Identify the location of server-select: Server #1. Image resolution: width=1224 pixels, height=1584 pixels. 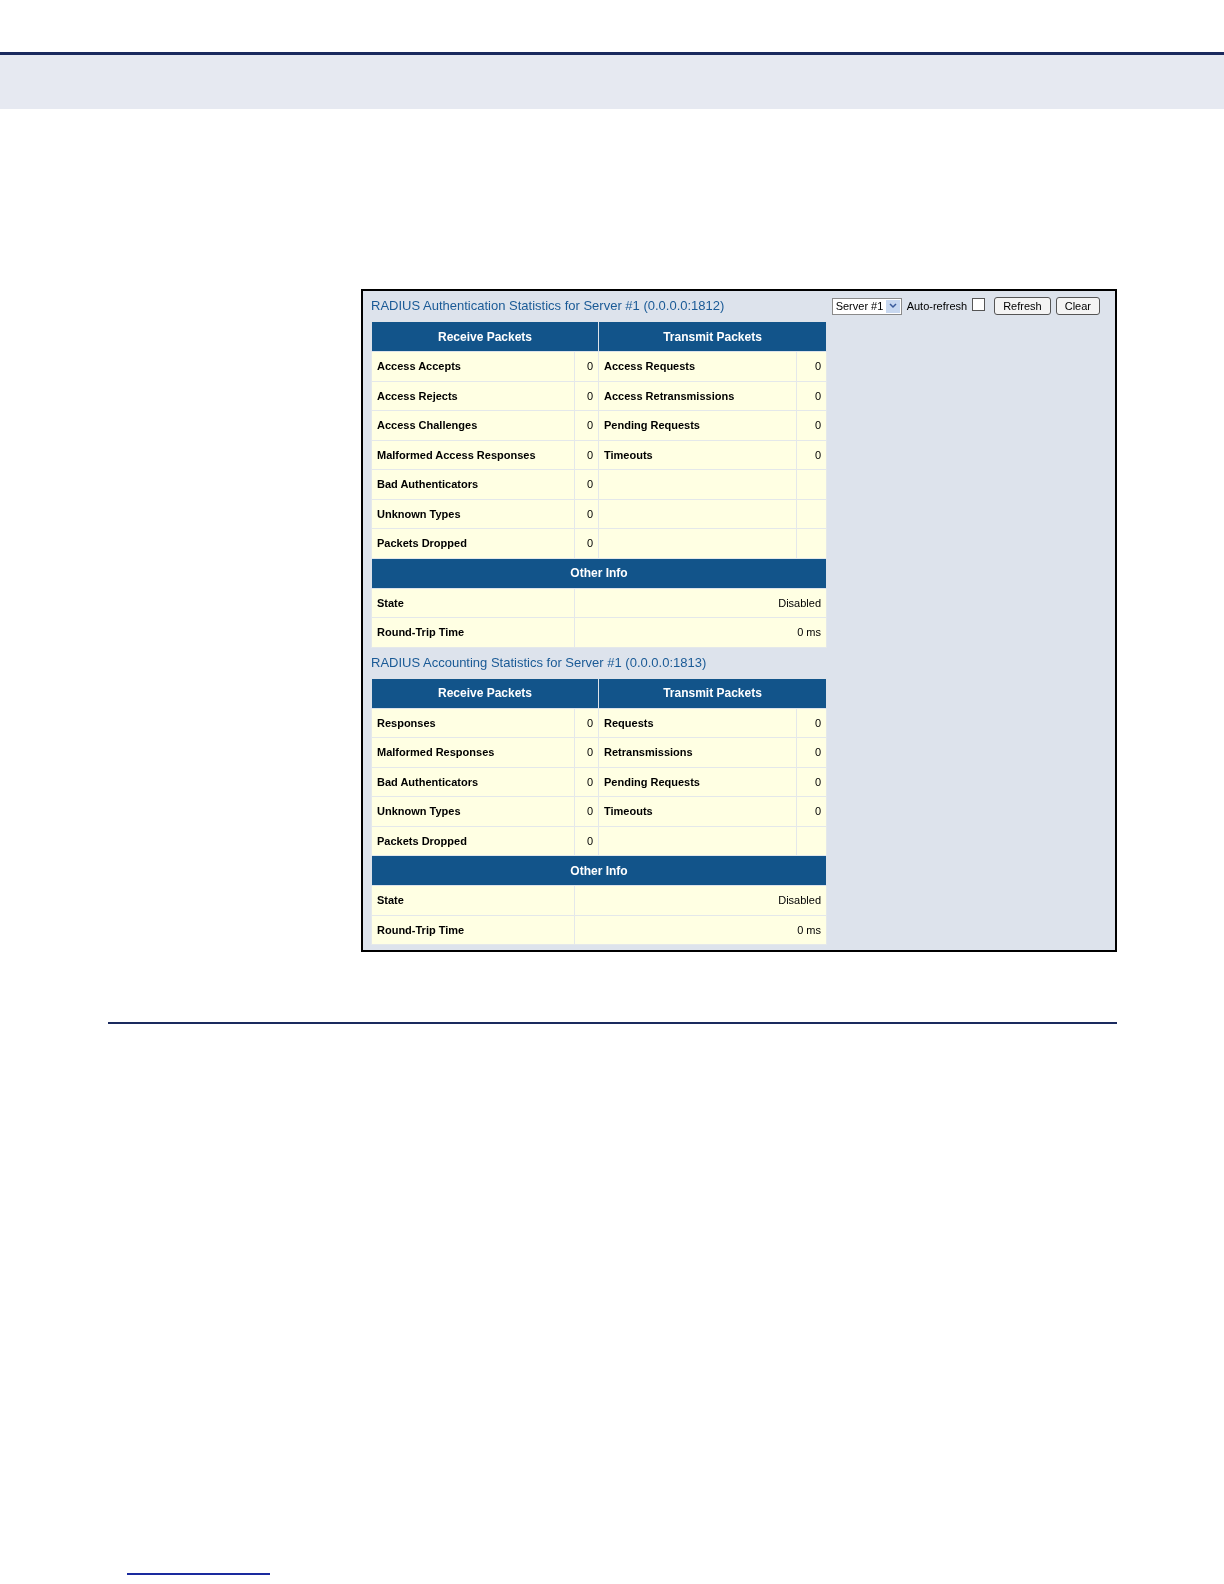
(866, 306).